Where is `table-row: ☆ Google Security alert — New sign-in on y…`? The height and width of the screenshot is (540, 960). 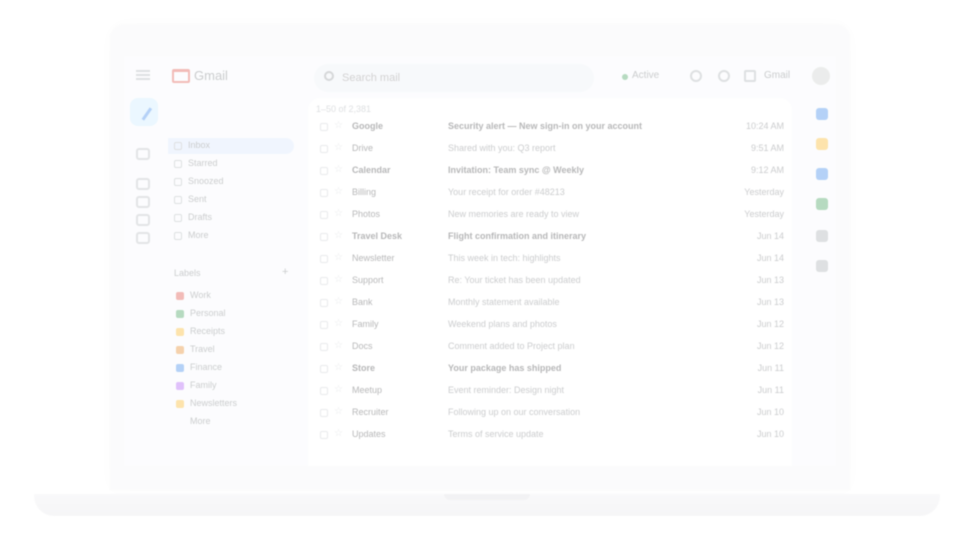
table-row: ☆ Google Security alert — New sign-in on y… is located at coordinates (550, 127).